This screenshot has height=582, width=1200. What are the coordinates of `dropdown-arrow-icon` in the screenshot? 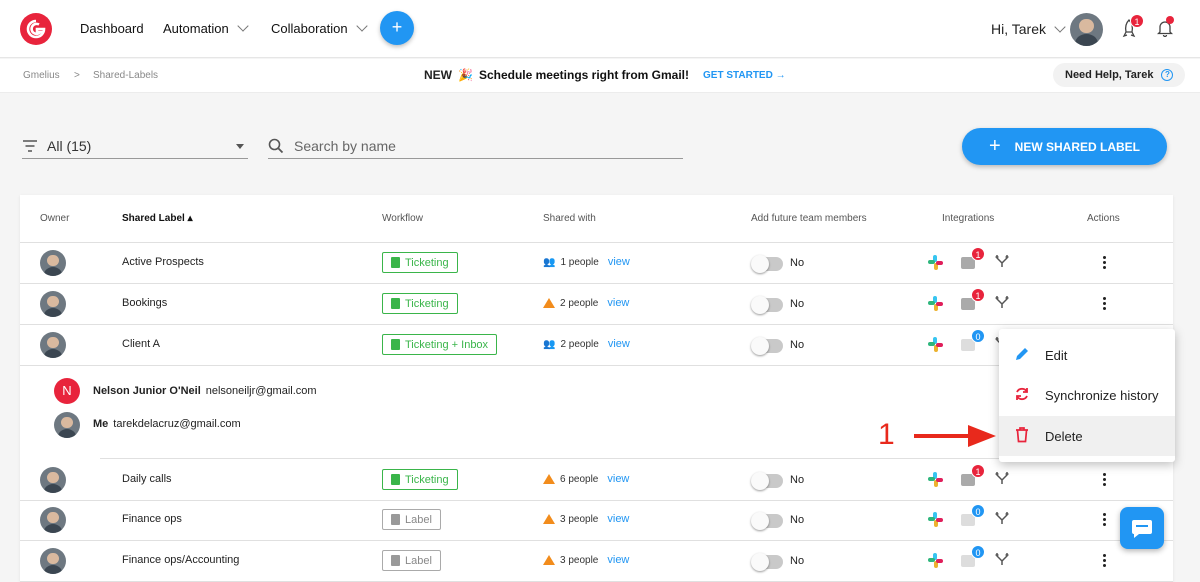 It's located at (240, 146).